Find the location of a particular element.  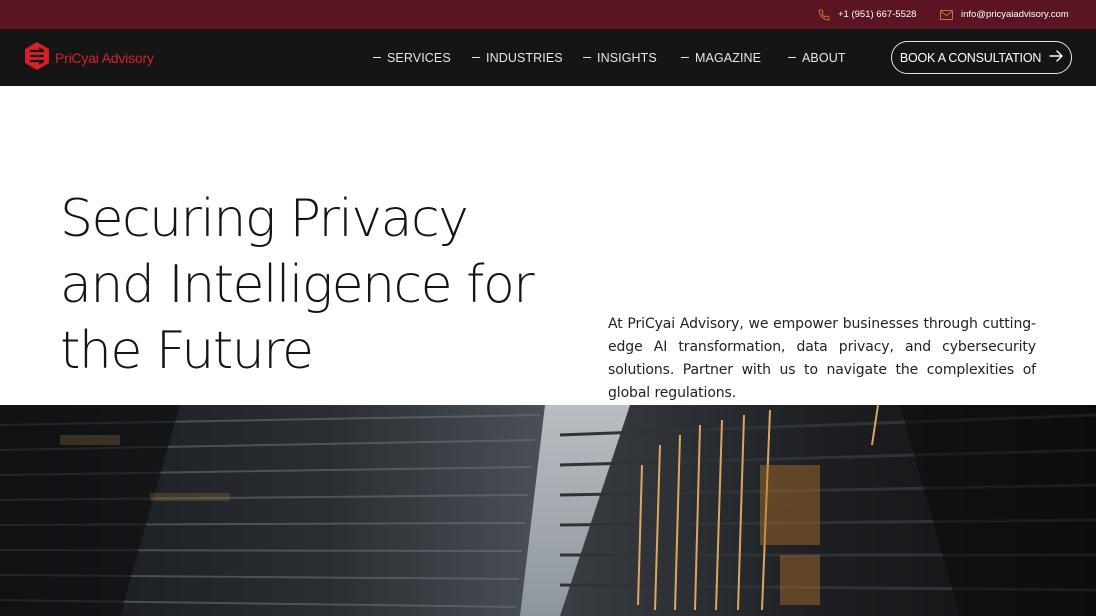

nav-item-insights: INSIGHTS is located at coordinates (620, 57).